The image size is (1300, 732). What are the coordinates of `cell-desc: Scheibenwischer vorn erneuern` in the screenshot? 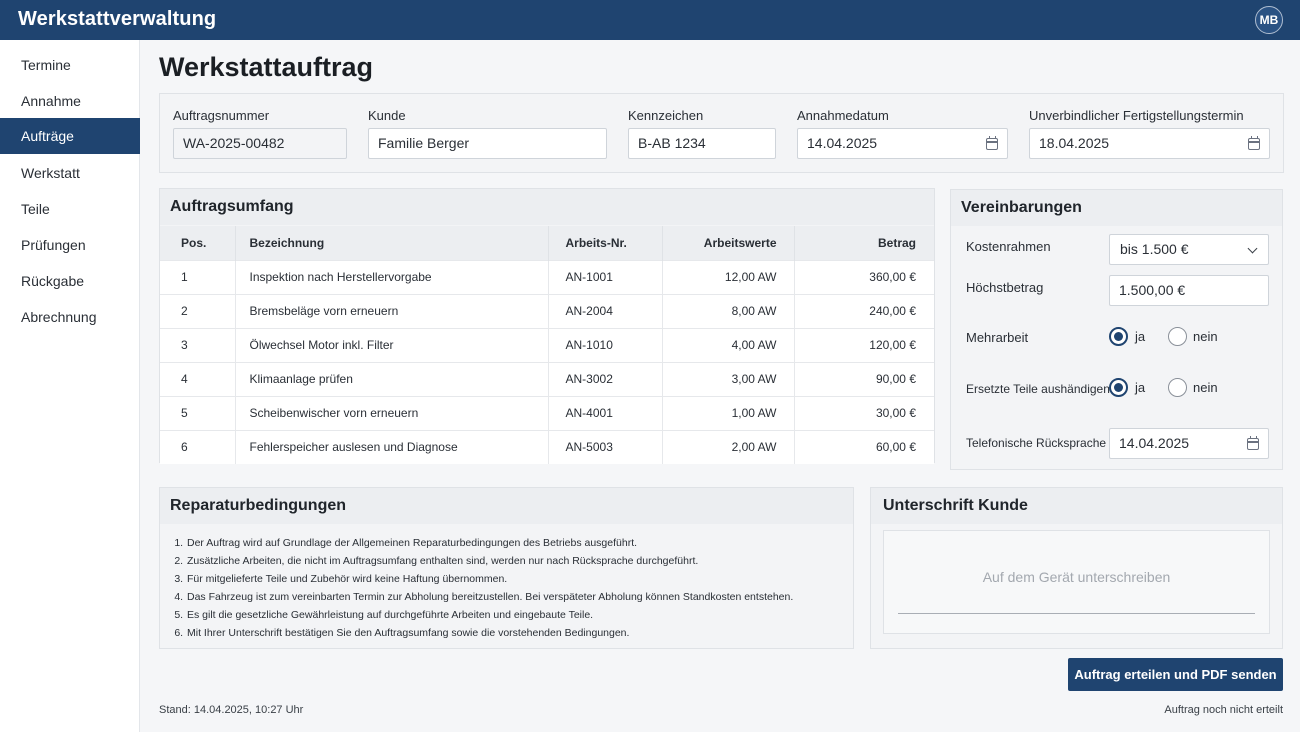 It's located at (392, 412).